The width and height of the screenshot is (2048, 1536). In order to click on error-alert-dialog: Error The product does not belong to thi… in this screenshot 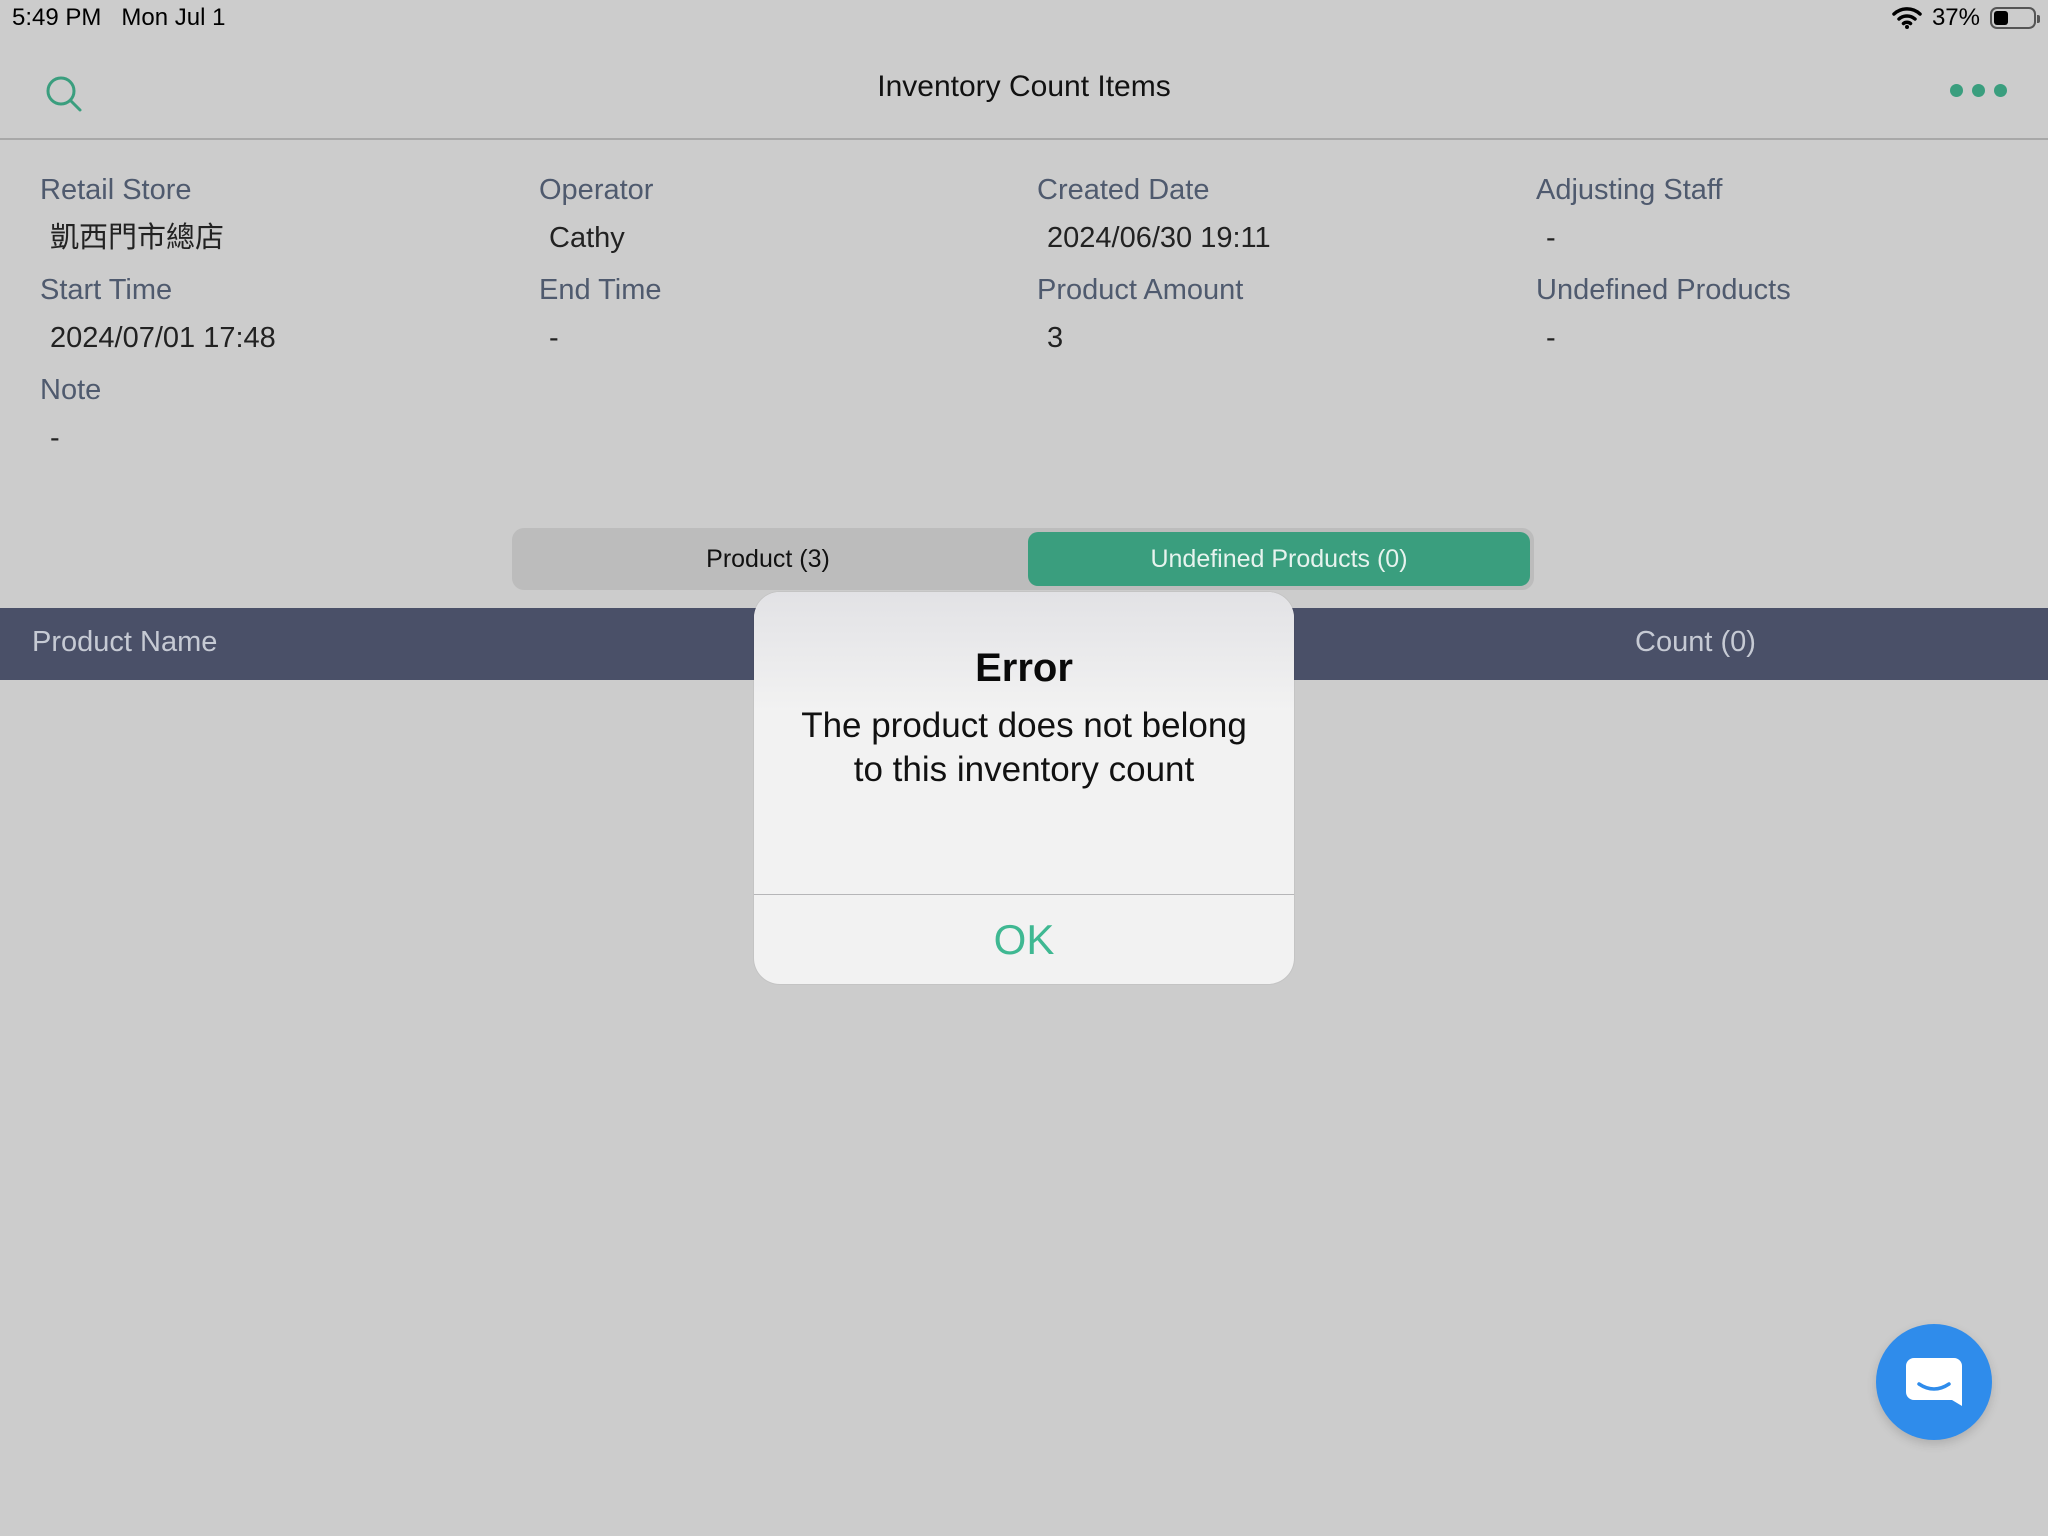, I will do `click(1024, 788)`.